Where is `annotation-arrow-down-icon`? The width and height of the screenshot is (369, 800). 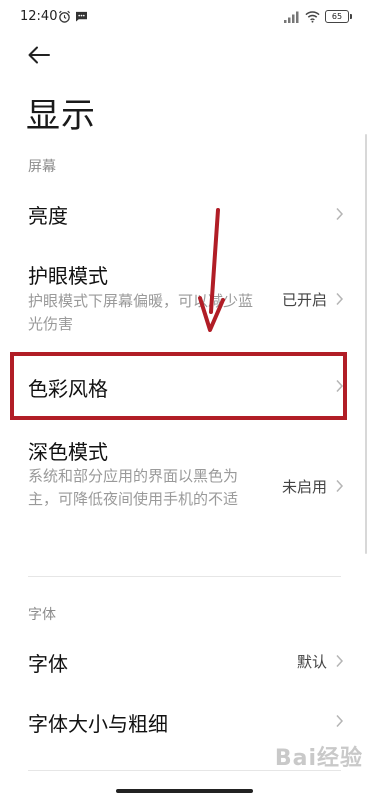
annotation-arrow-down-icon is located at coordinates (211, 270).